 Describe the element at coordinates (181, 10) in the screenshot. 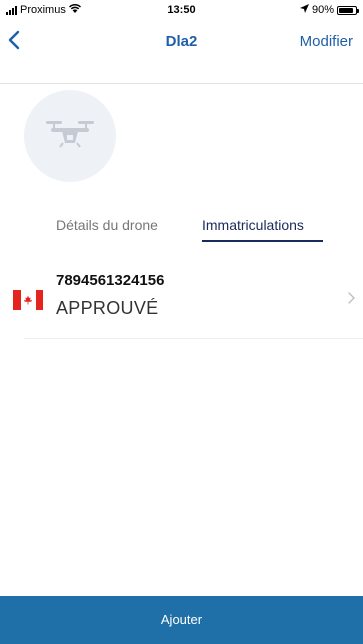

I see `status-bar: Proximus 13:50 90%` at that location.